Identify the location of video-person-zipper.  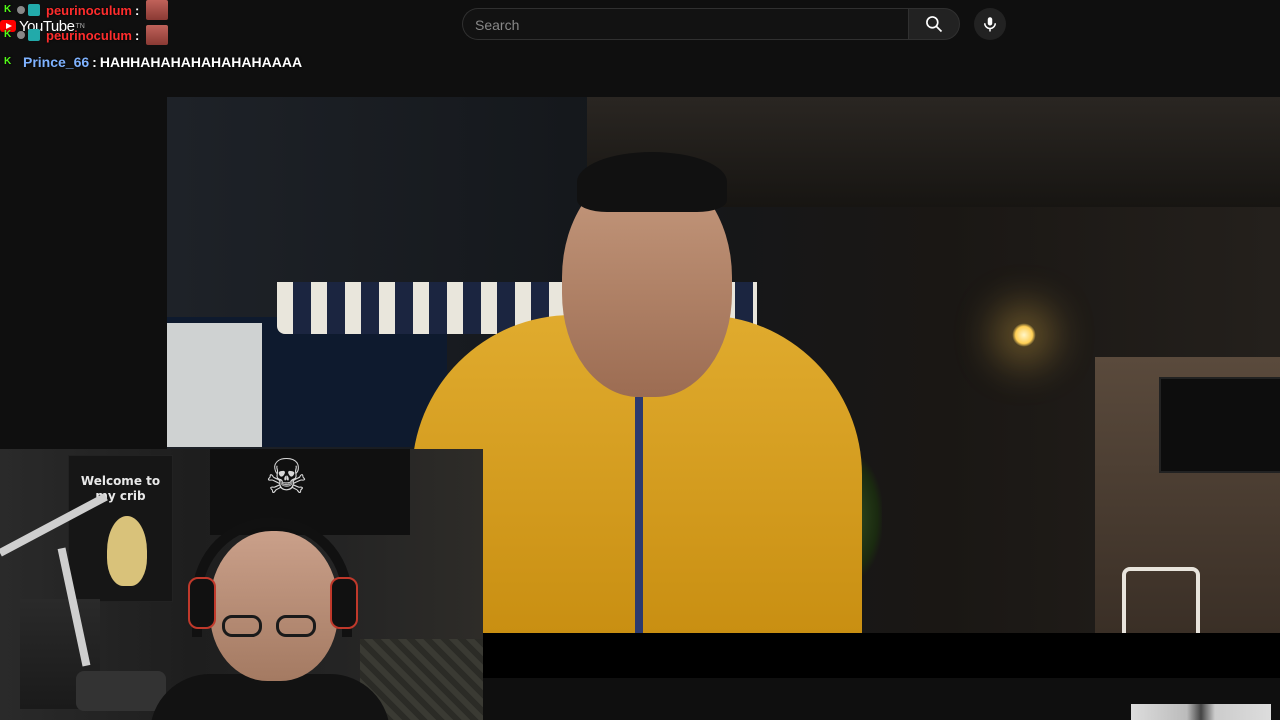
(639, 515).